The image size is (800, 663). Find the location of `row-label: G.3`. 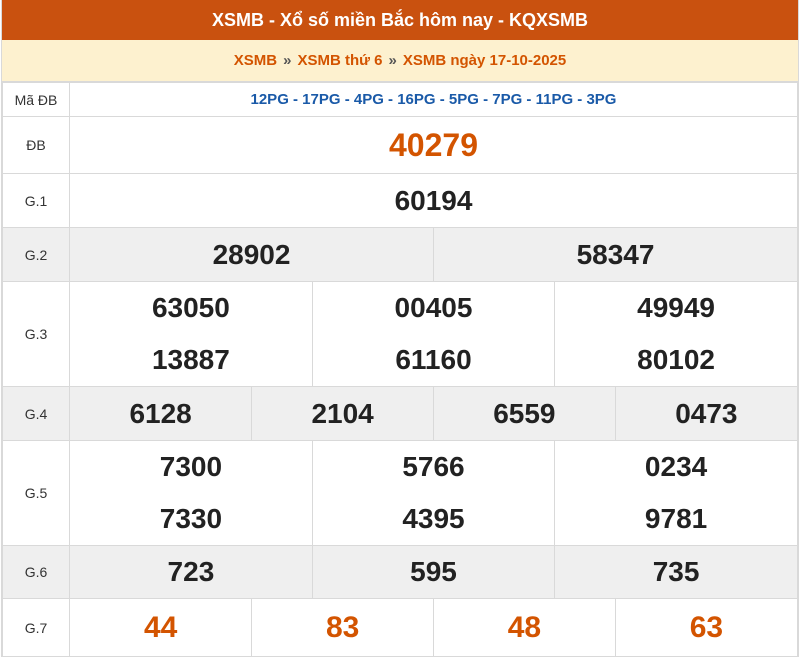

row-label: G.3 is located at coordinates (36, 334).